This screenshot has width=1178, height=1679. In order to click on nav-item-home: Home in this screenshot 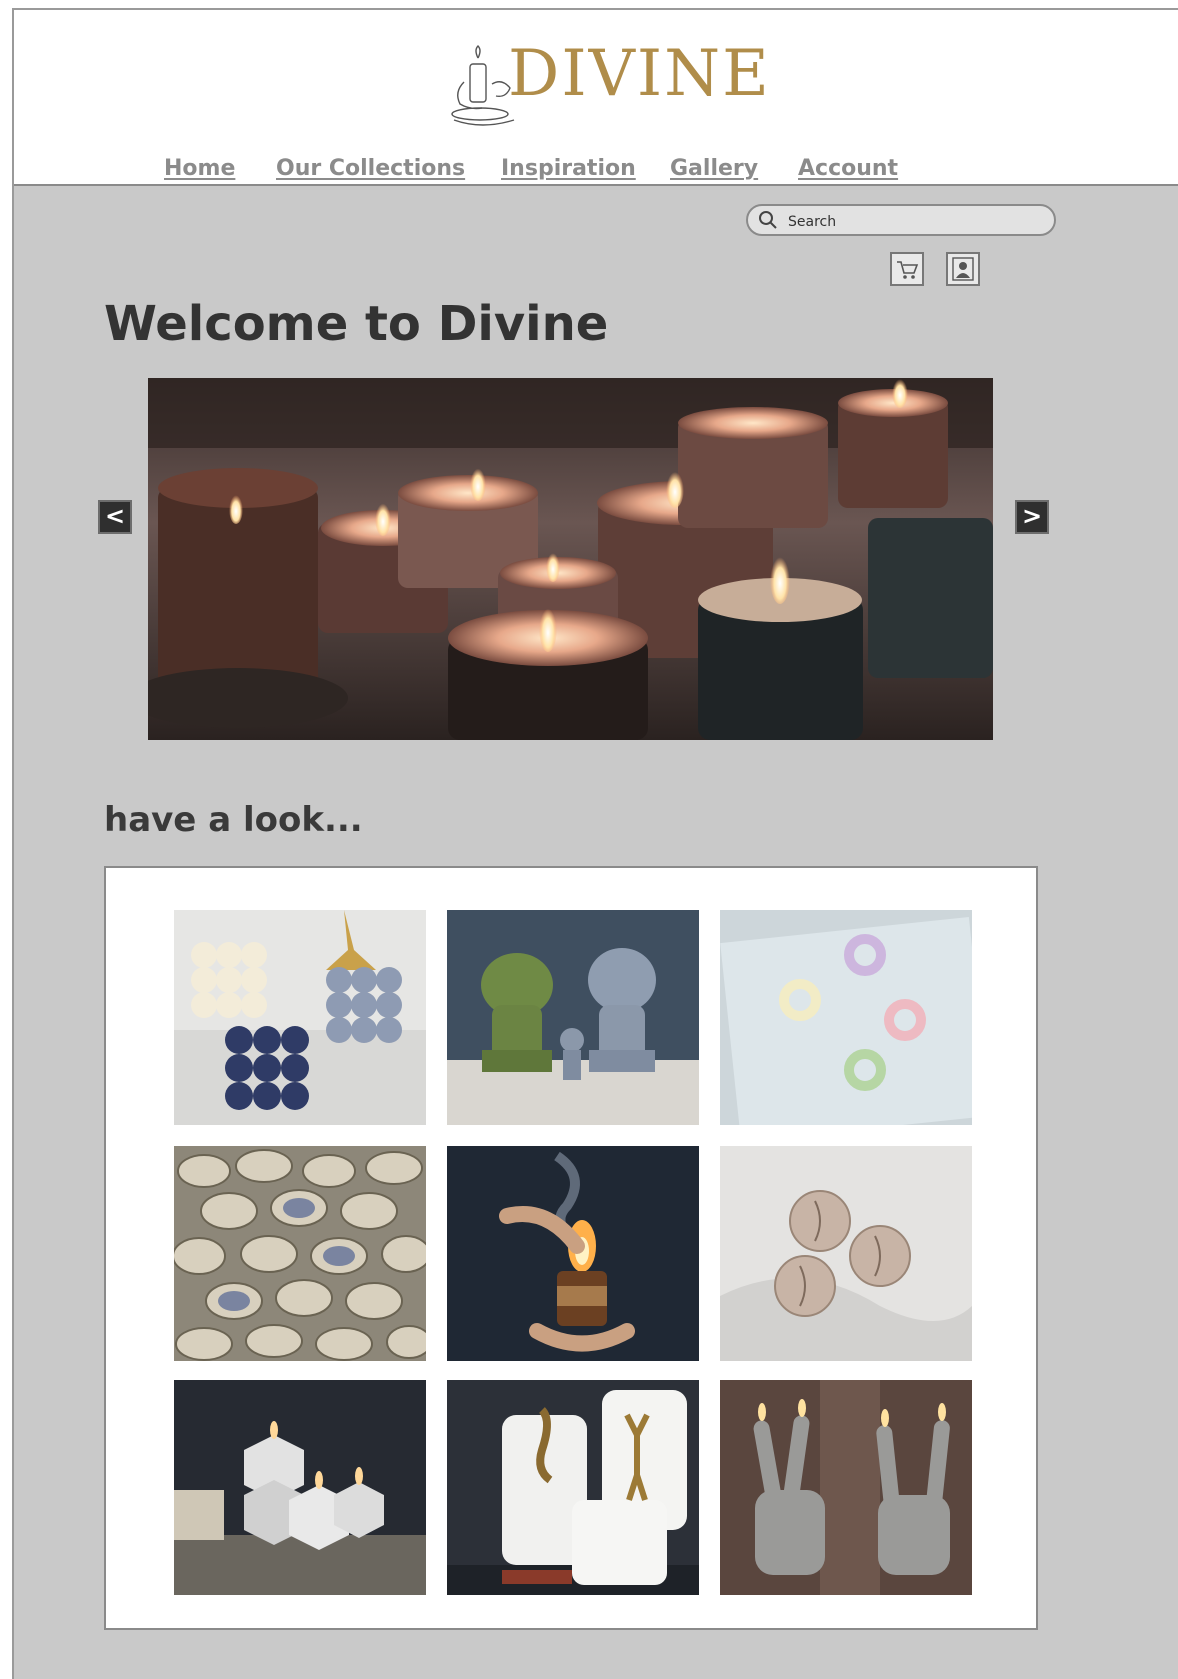, I will do `click(199, 168)`.